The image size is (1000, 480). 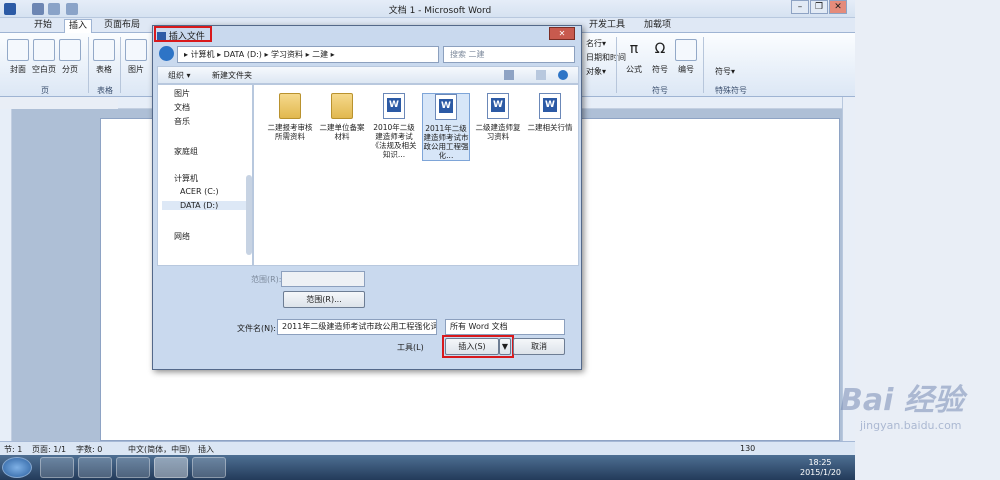 I want to click on status-page: 页面: 1/1, so click(x=49, y=449).